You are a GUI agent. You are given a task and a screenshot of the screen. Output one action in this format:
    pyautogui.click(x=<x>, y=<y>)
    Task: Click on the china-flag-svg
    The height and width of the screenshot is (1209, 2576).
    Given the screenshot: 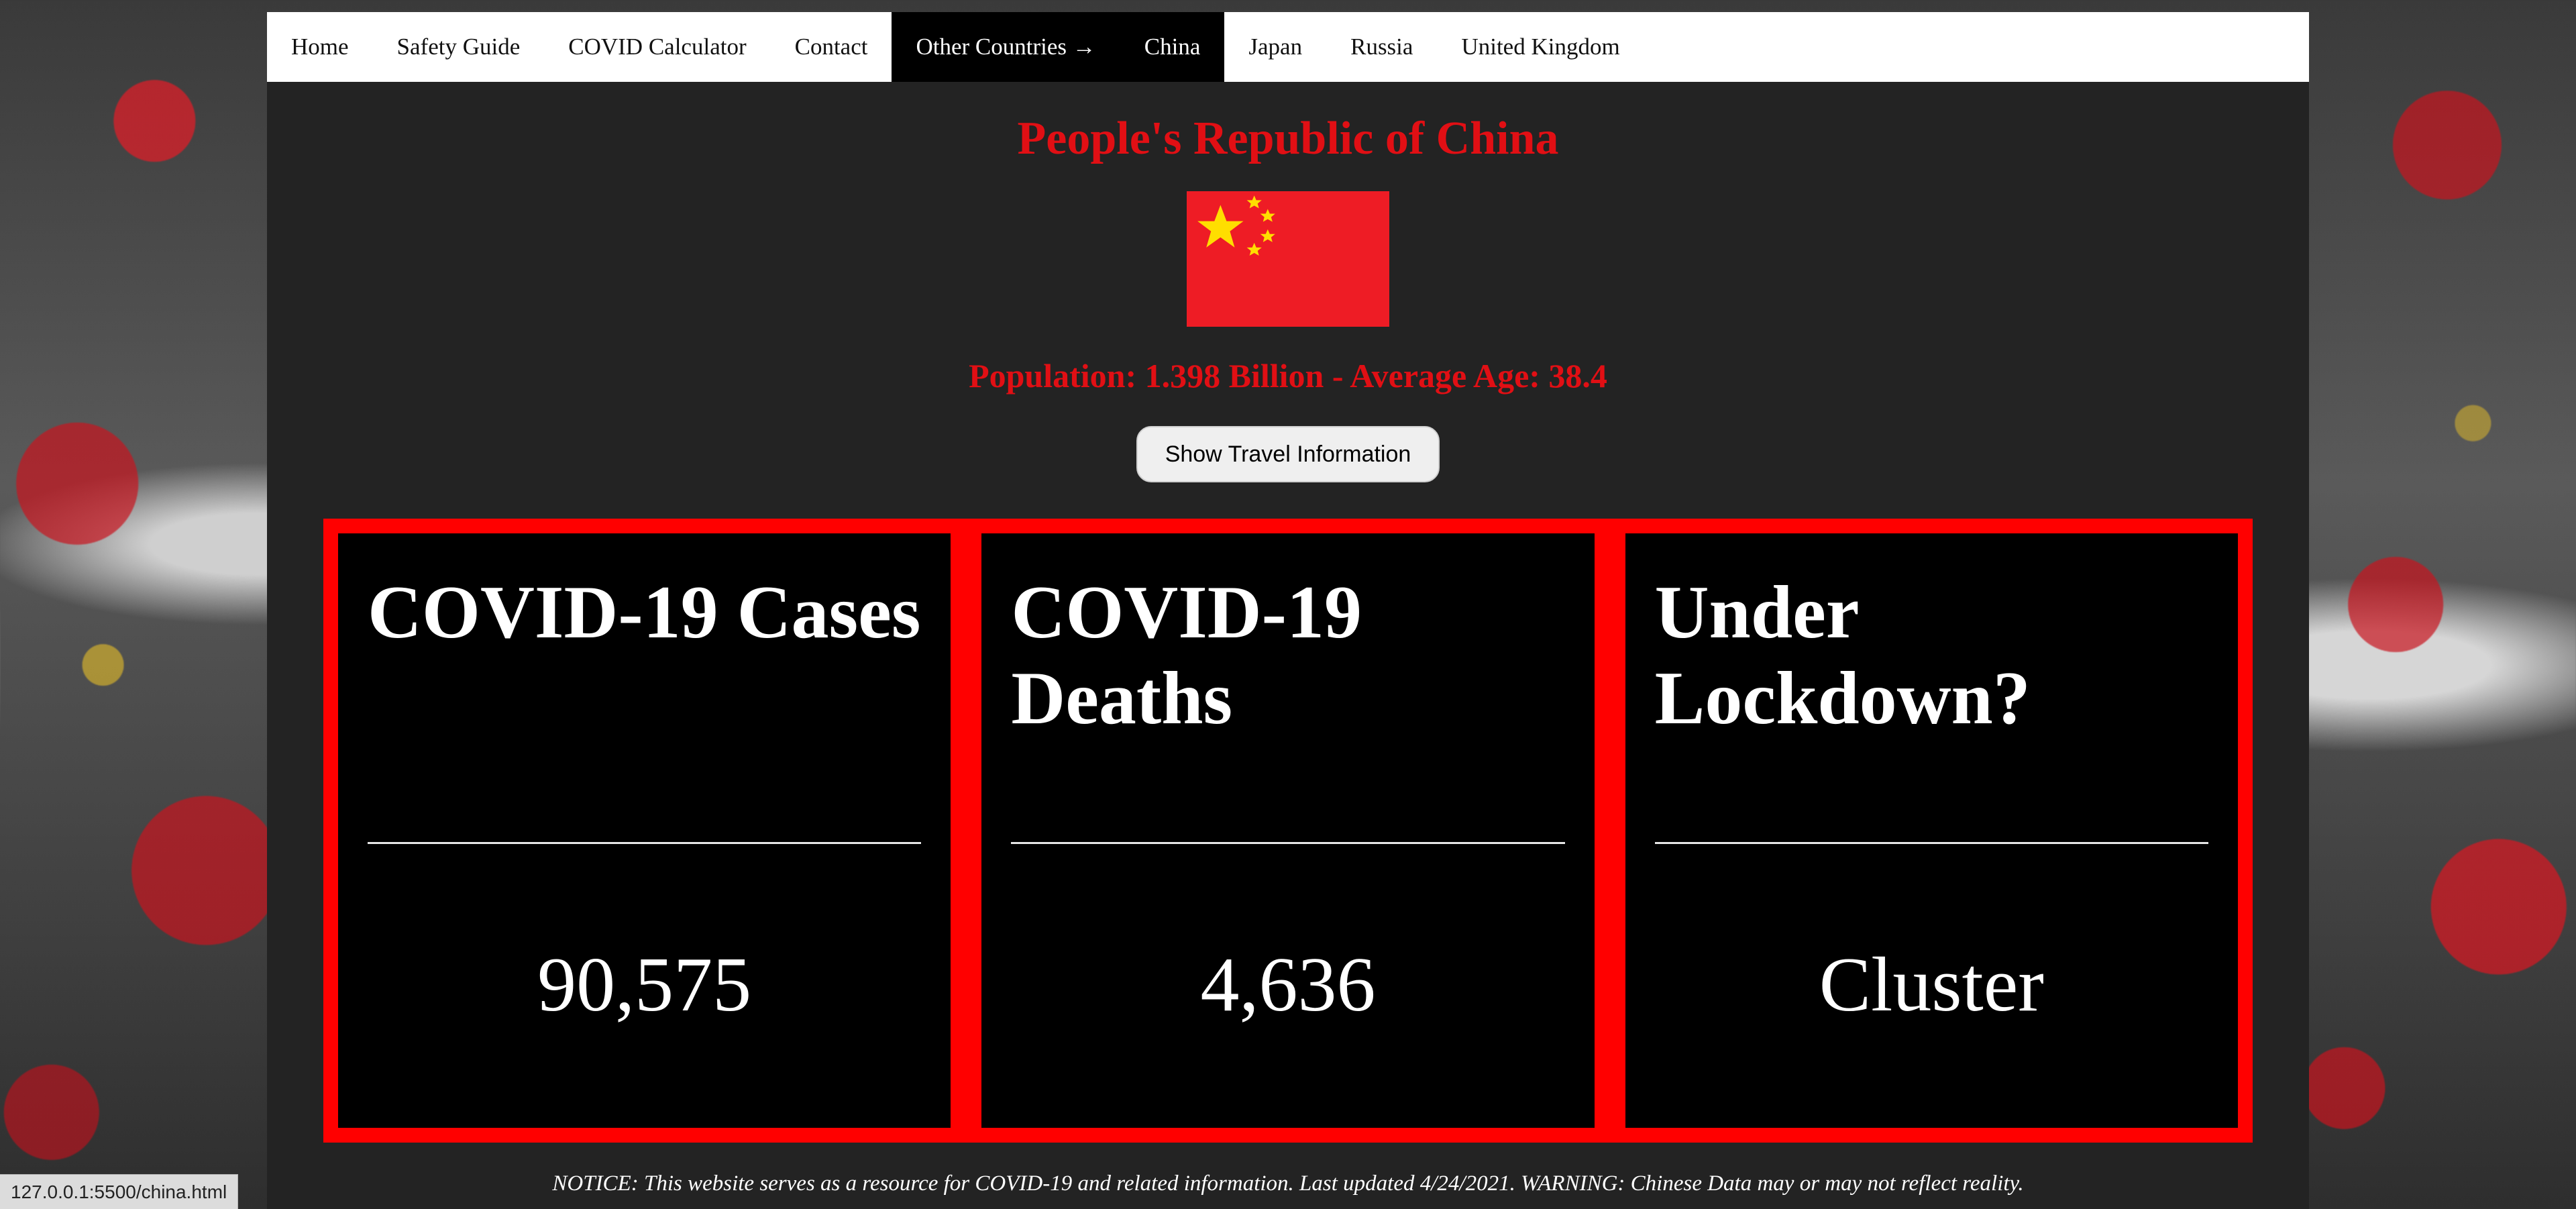 What is the action you would take?
    pyautogui.click(x=1288, y=259)
    